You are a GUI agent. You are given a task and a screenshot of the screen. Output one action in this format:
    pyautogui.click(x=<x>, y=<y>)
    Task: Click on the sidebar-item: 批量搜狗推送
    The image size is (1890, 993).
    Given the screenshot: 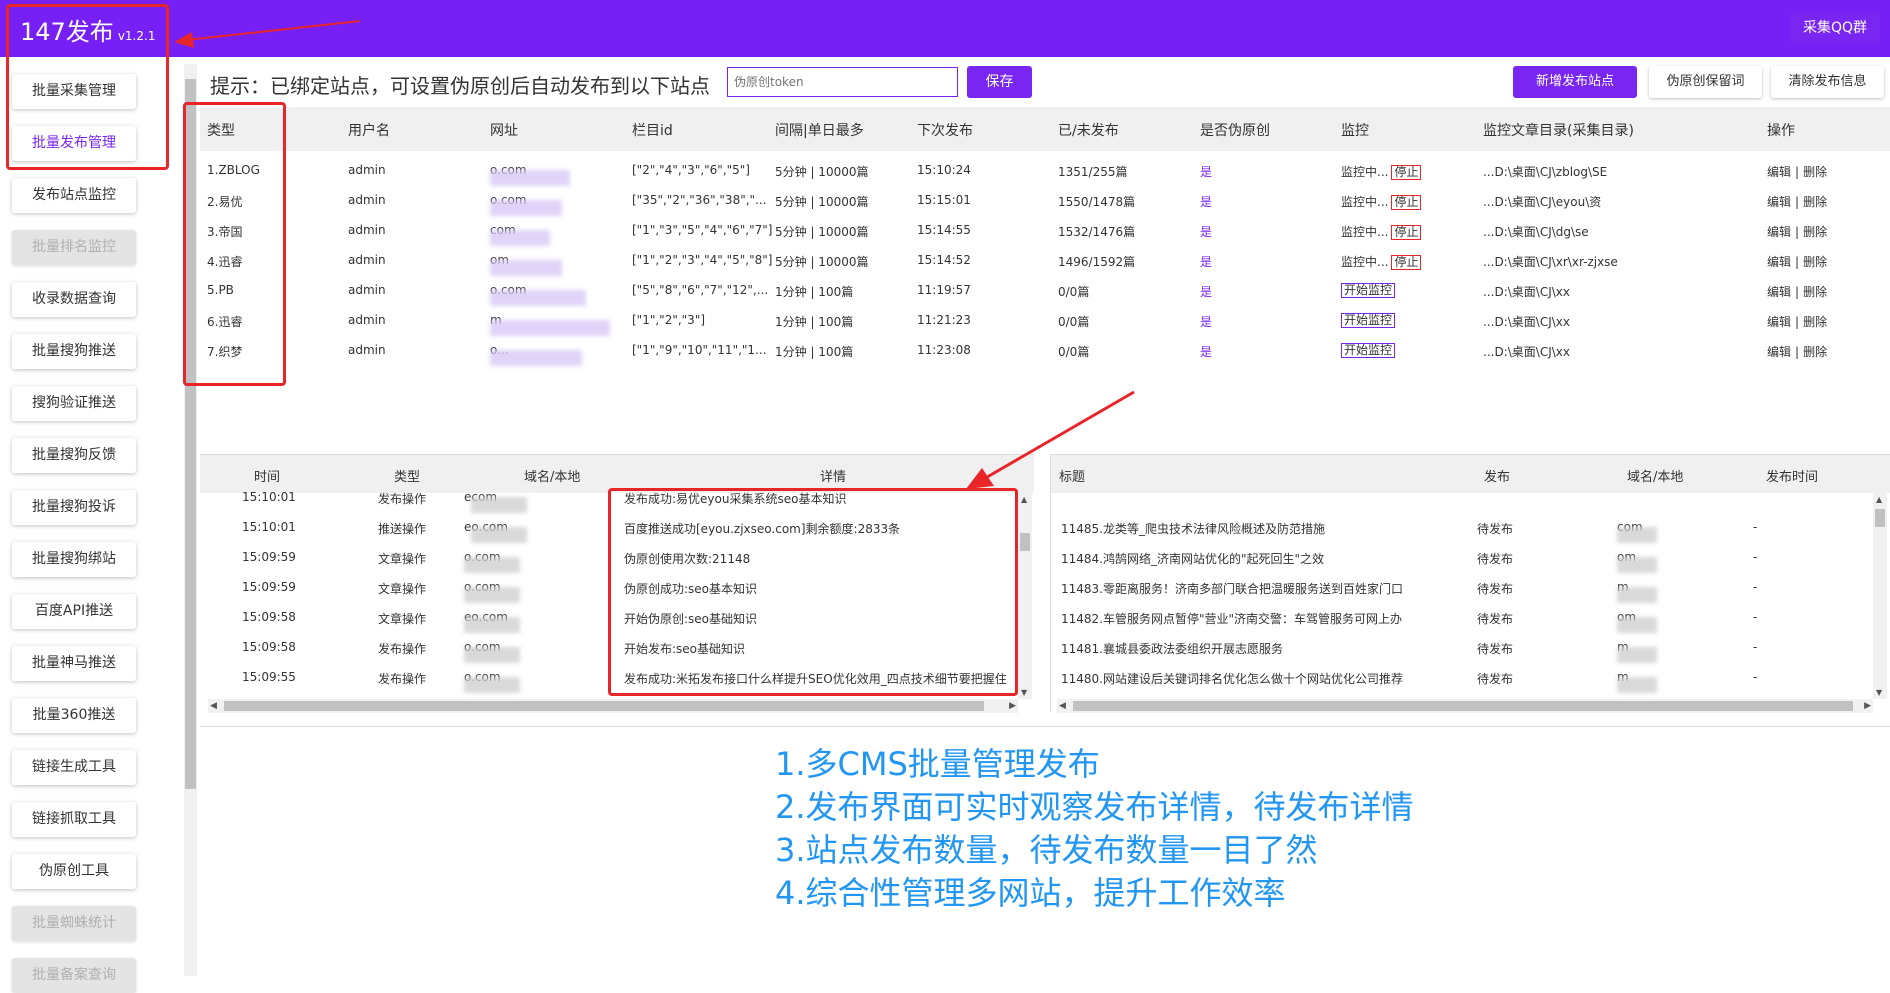 What is the action you would take?
    pyautogui.click(x=74, y=351)
    